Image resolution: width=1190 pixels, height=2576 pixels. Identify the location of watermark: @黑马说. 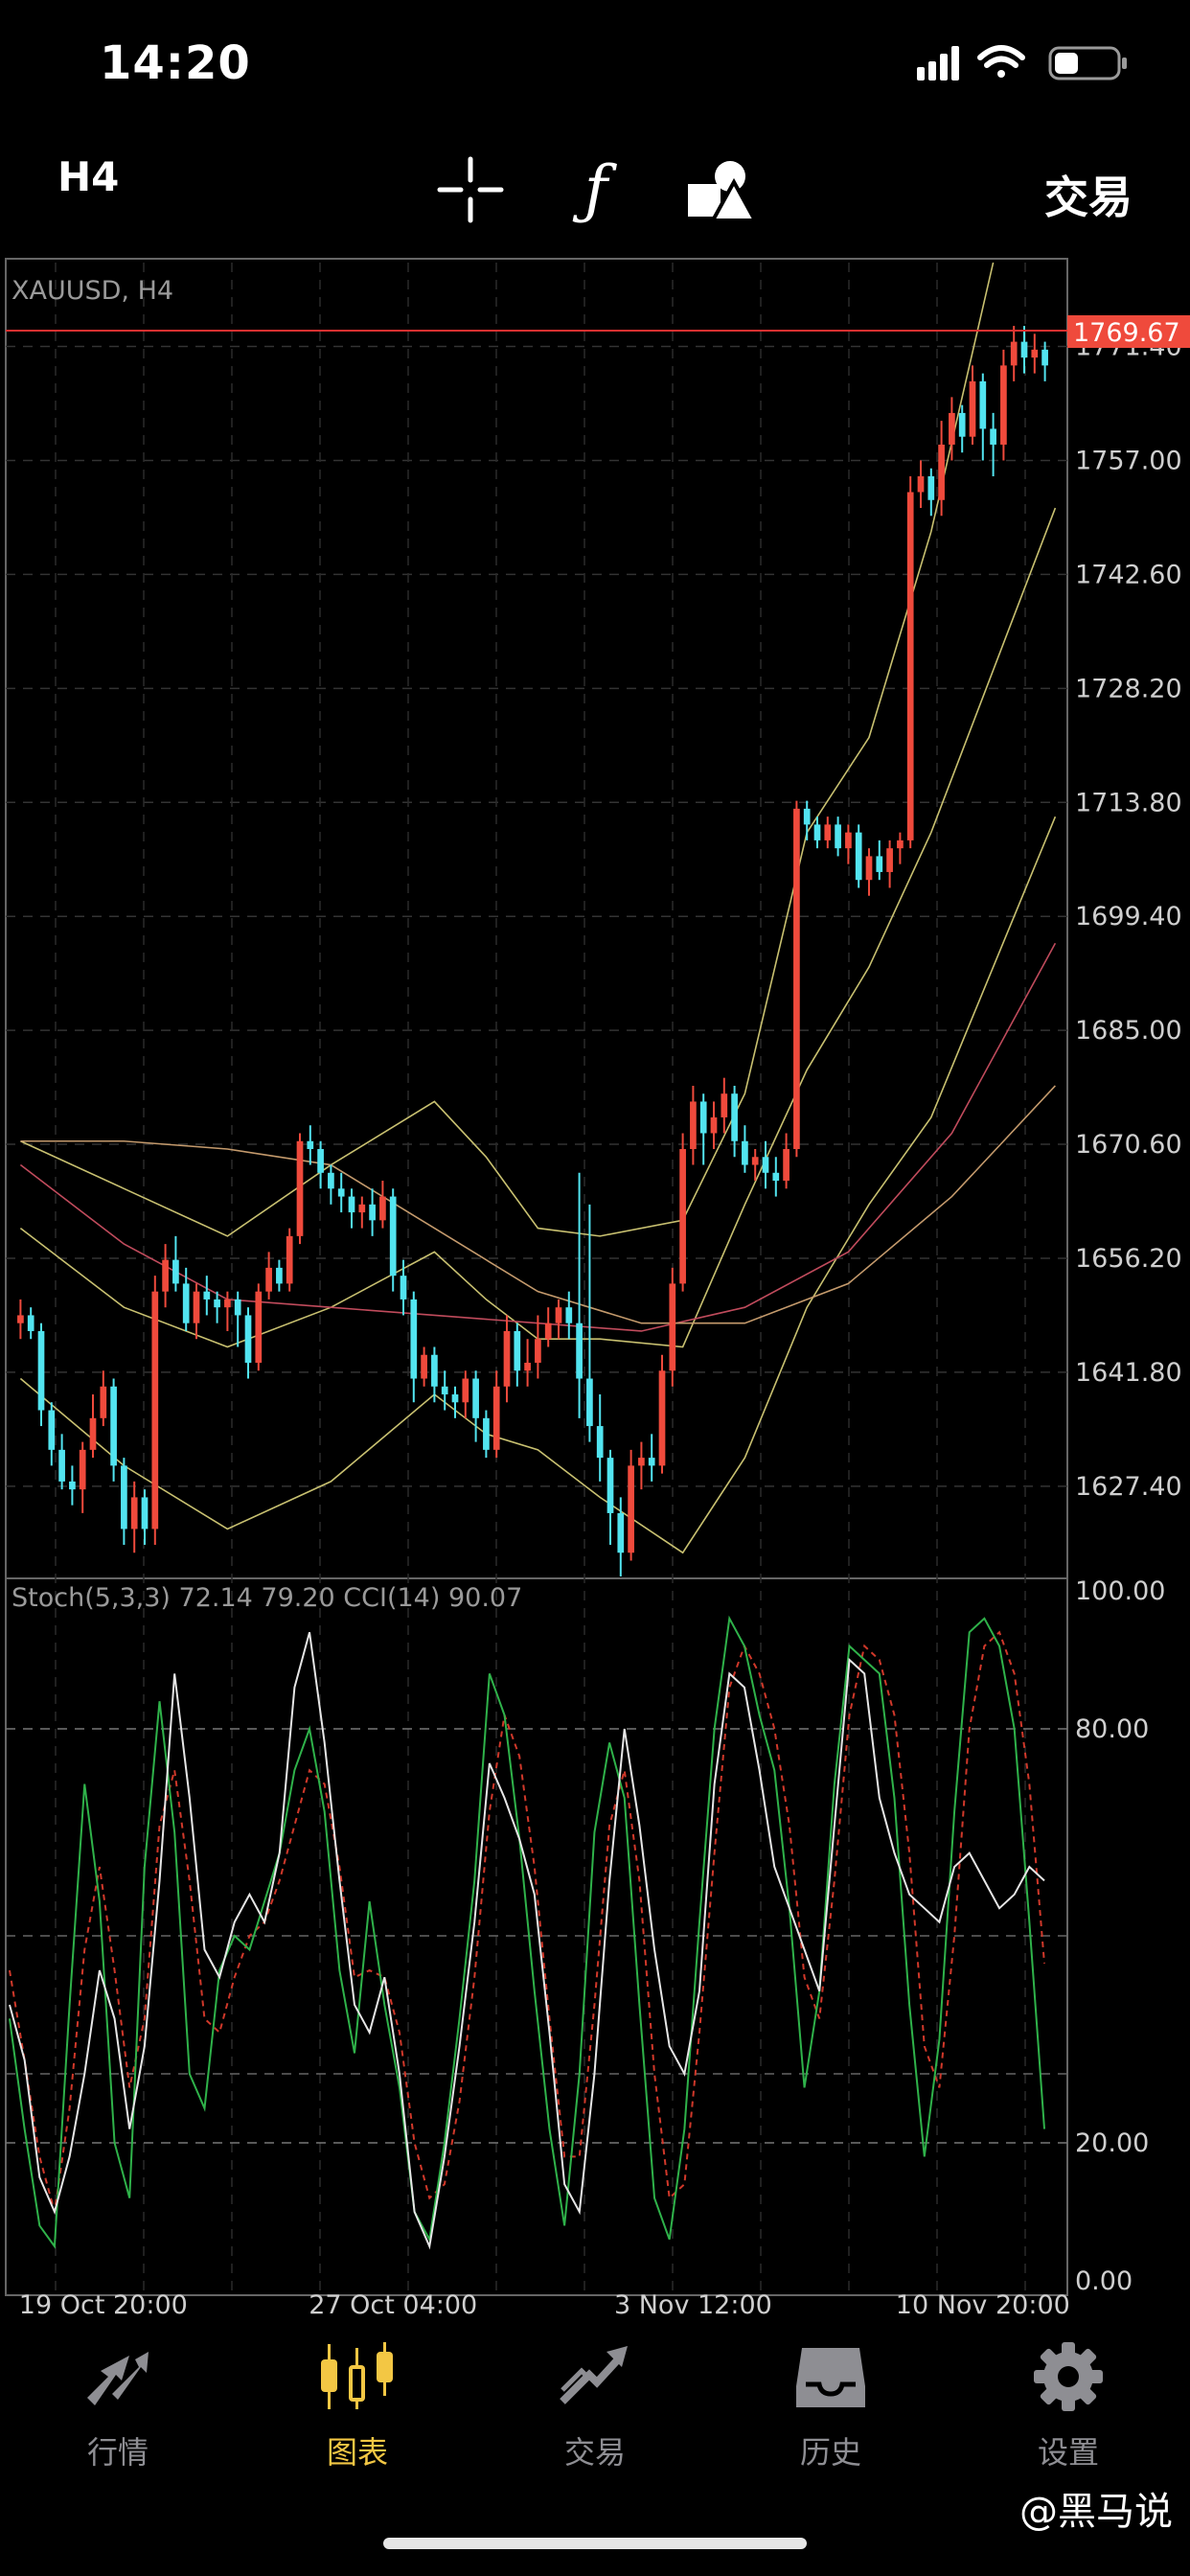
(1096, 2512).